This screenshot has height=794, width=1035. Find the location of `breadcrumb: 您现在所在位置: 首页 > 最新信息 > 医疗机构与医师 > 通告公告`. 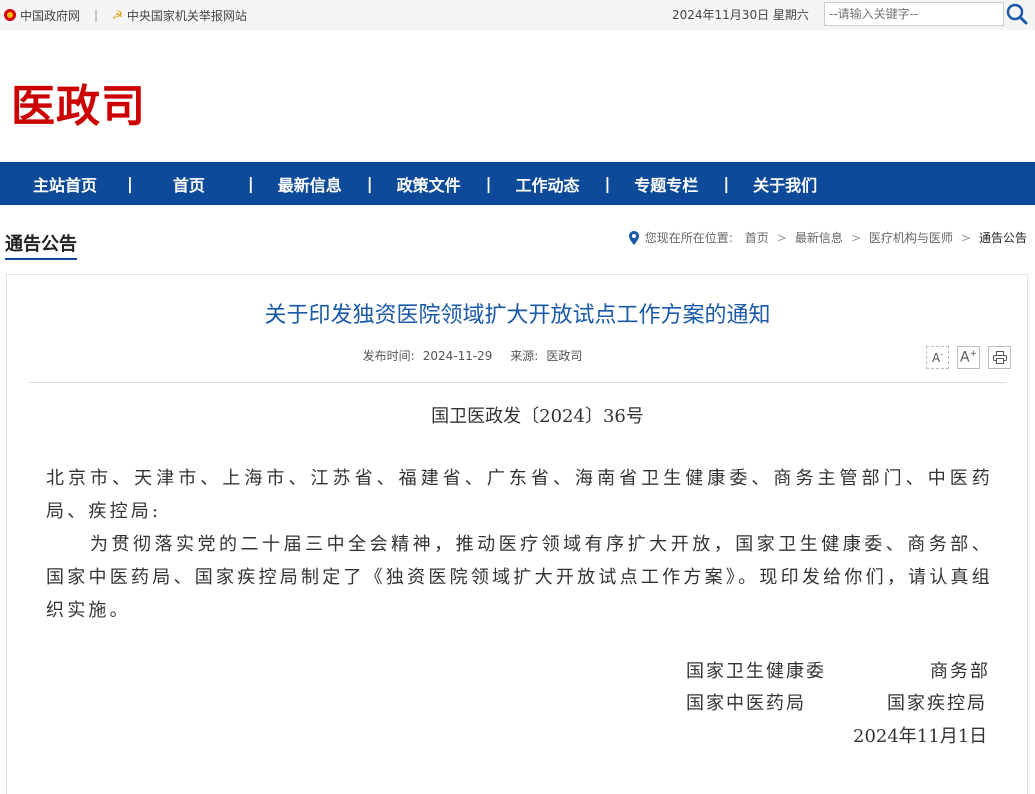

breadcrumb: 您现在所在位置: 首页 > 最新信息 > 医疗机构与医师 > 通告公告 is located at coordinates (827, 237).